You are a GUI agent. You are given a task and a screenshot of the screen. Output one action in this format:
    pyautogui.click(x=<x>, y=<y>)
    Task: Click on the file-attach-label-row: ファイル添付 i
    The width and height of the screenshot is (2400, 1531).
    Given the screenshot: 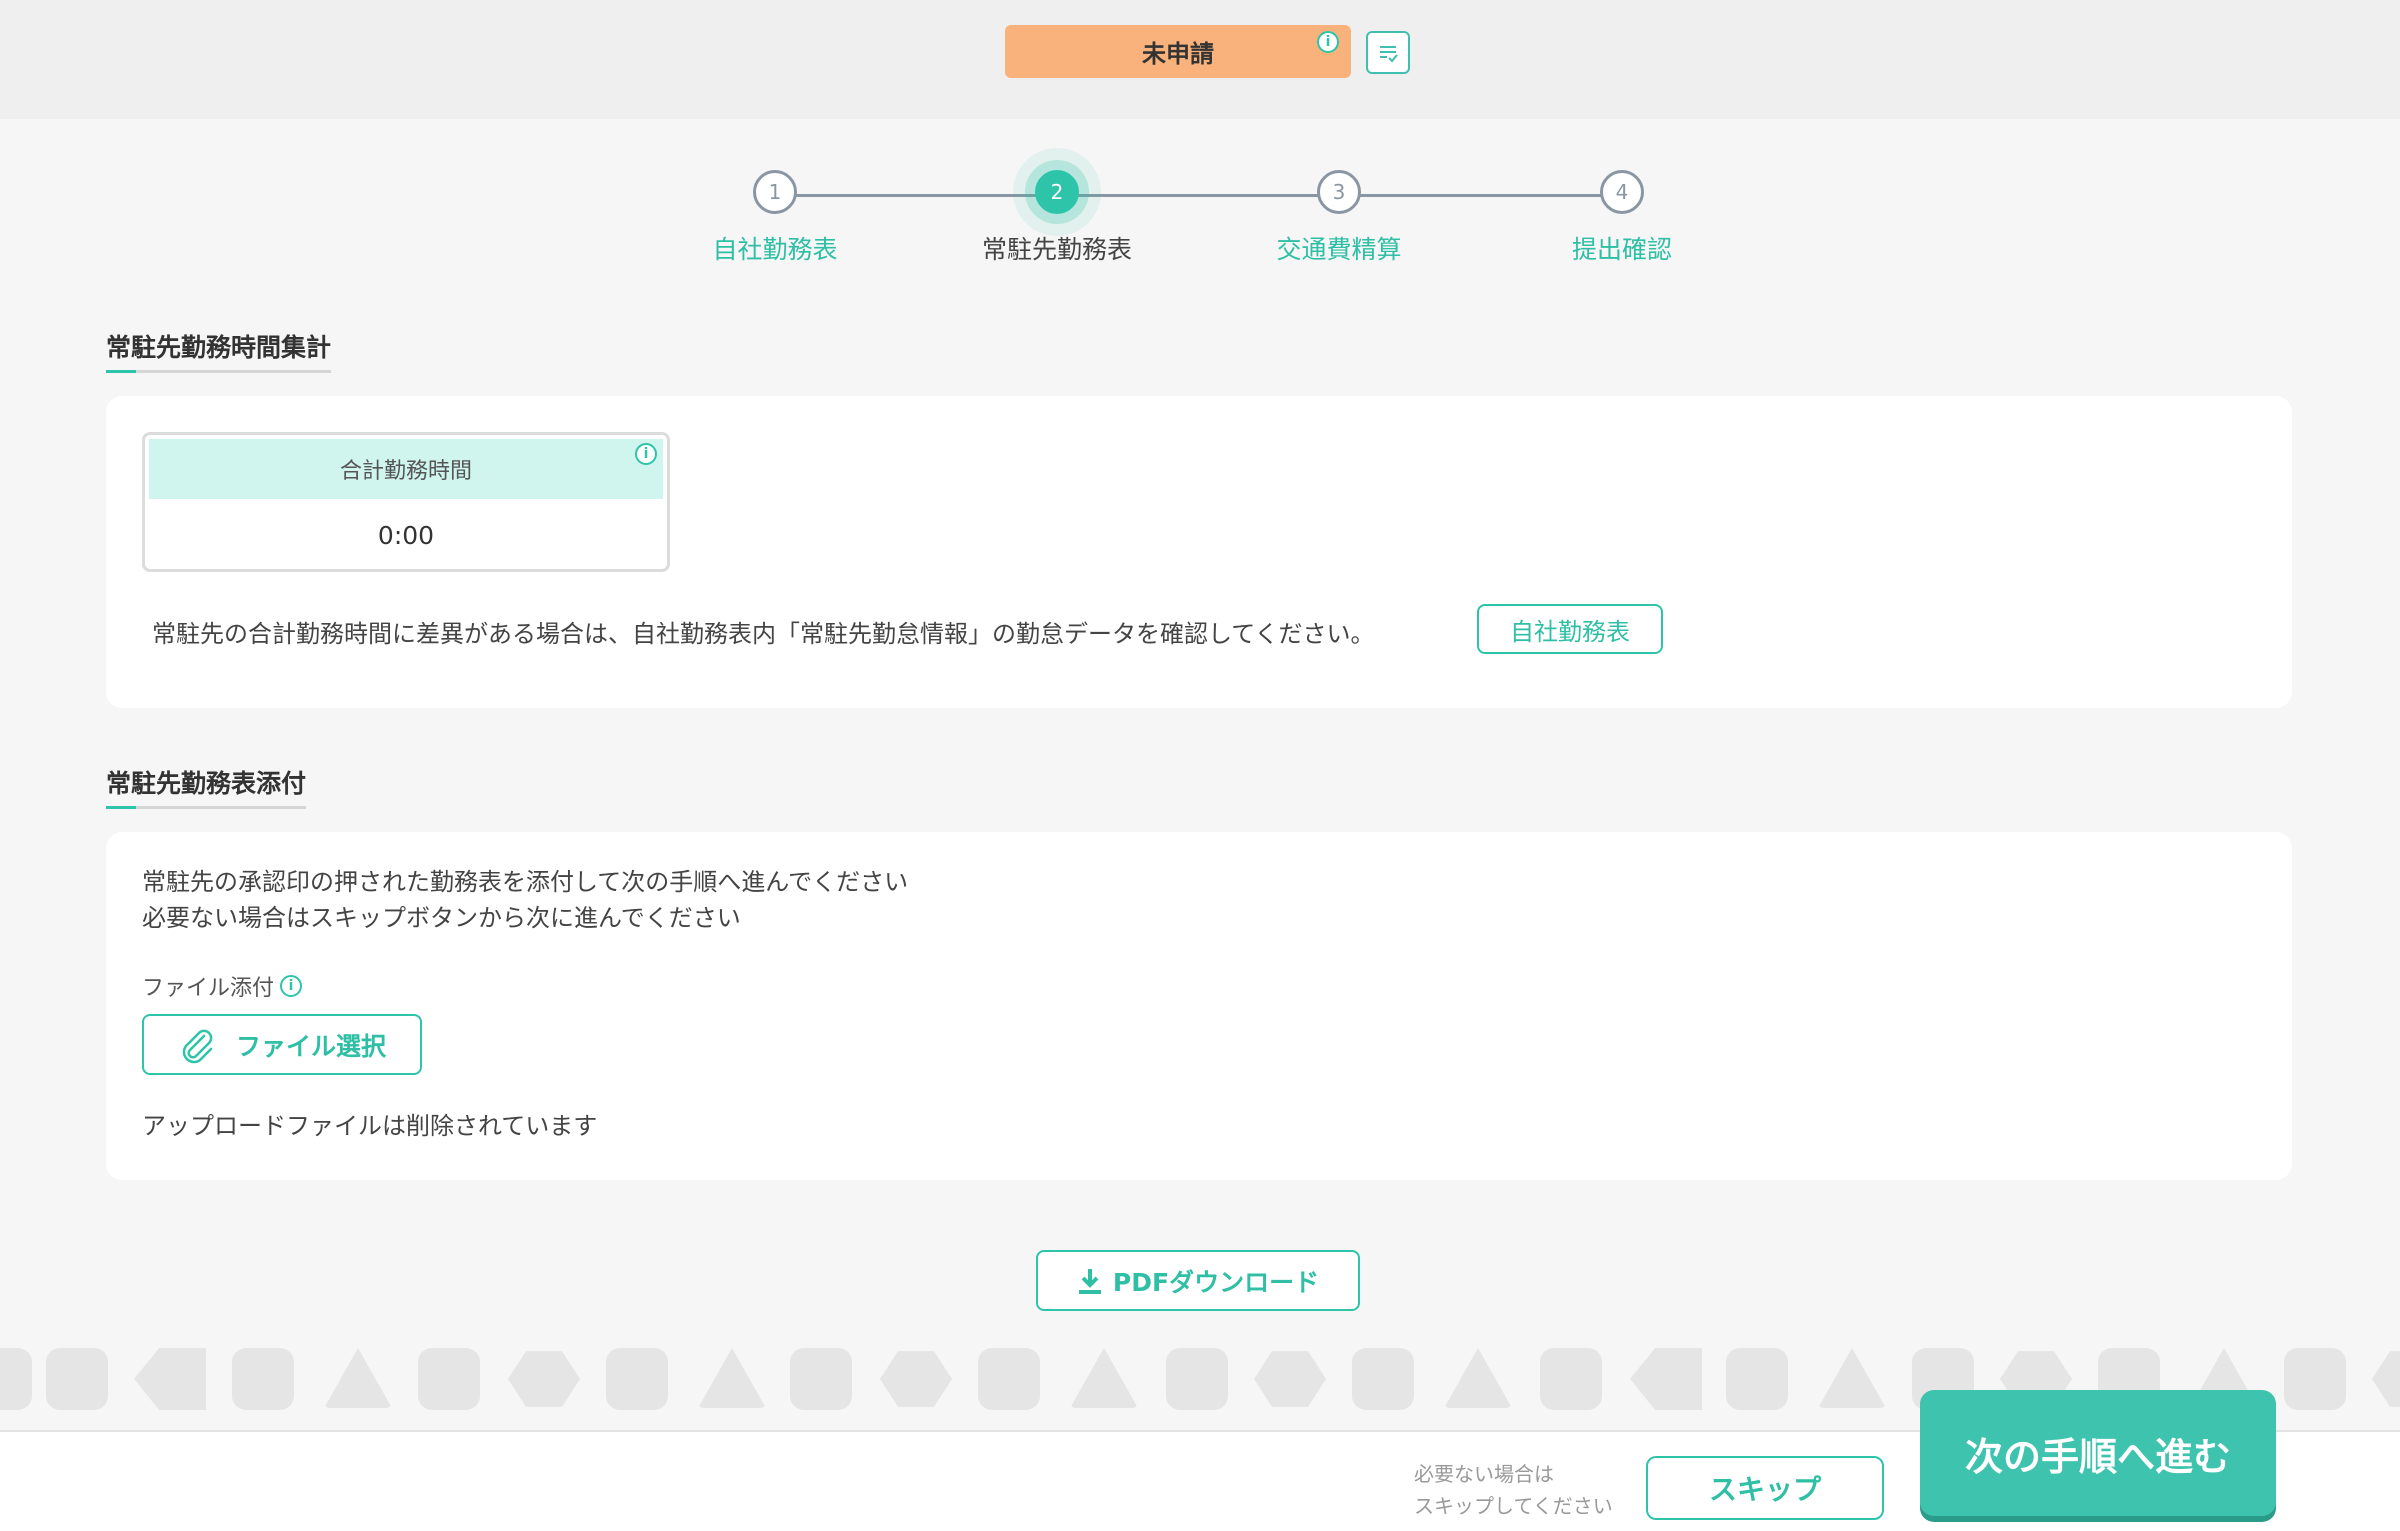 What is the action you would take?
    pyautogui.click(x=222, y=986)
    